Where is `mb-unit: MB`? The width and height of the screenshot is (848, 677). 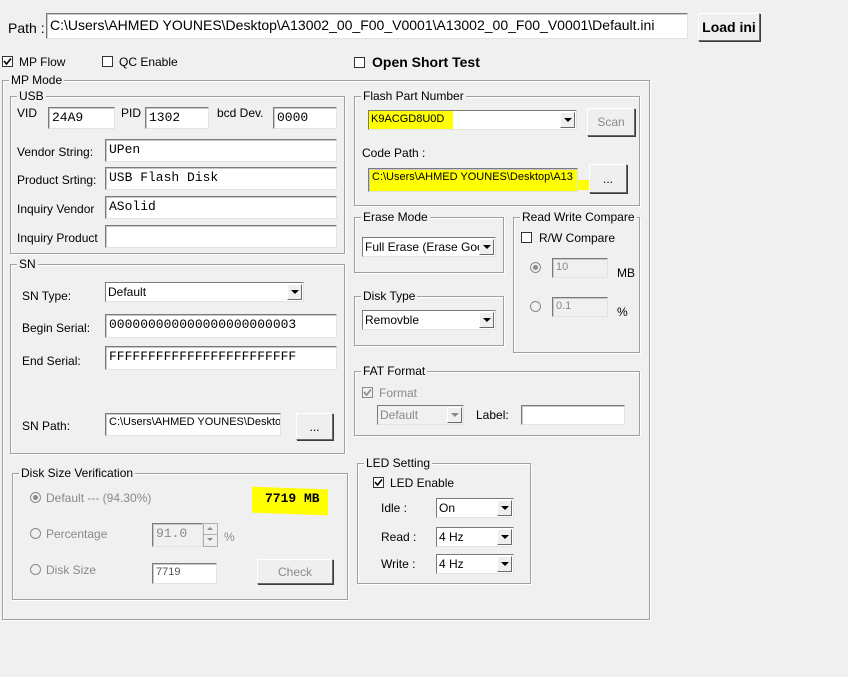 mb-unit: MB is located at coordinates (626, 273).